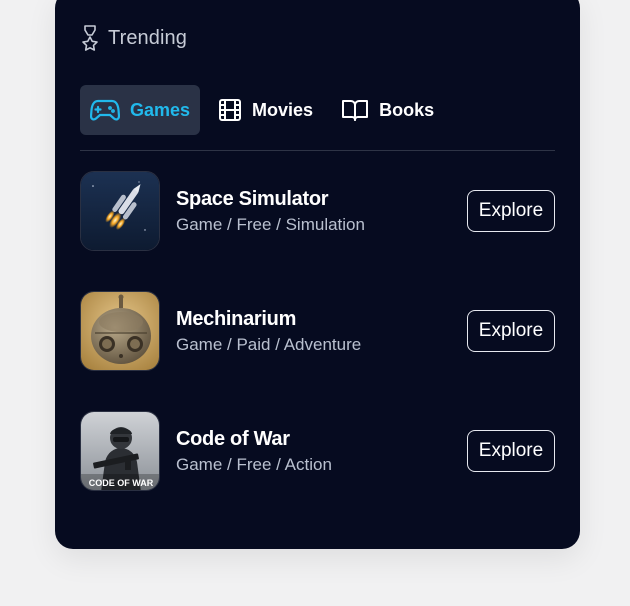 The height and width of the screenshot is (606, 630). I want to click on game-logo-text: CODE OF WAR, so click(121, 483).